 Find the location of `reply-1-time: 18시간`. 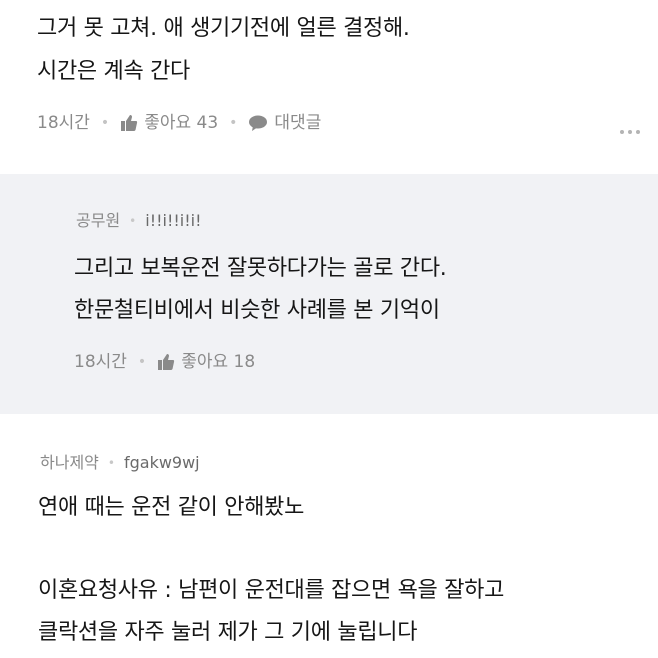

reply-1-time: 18시간 is located at coordinates (100, 362).